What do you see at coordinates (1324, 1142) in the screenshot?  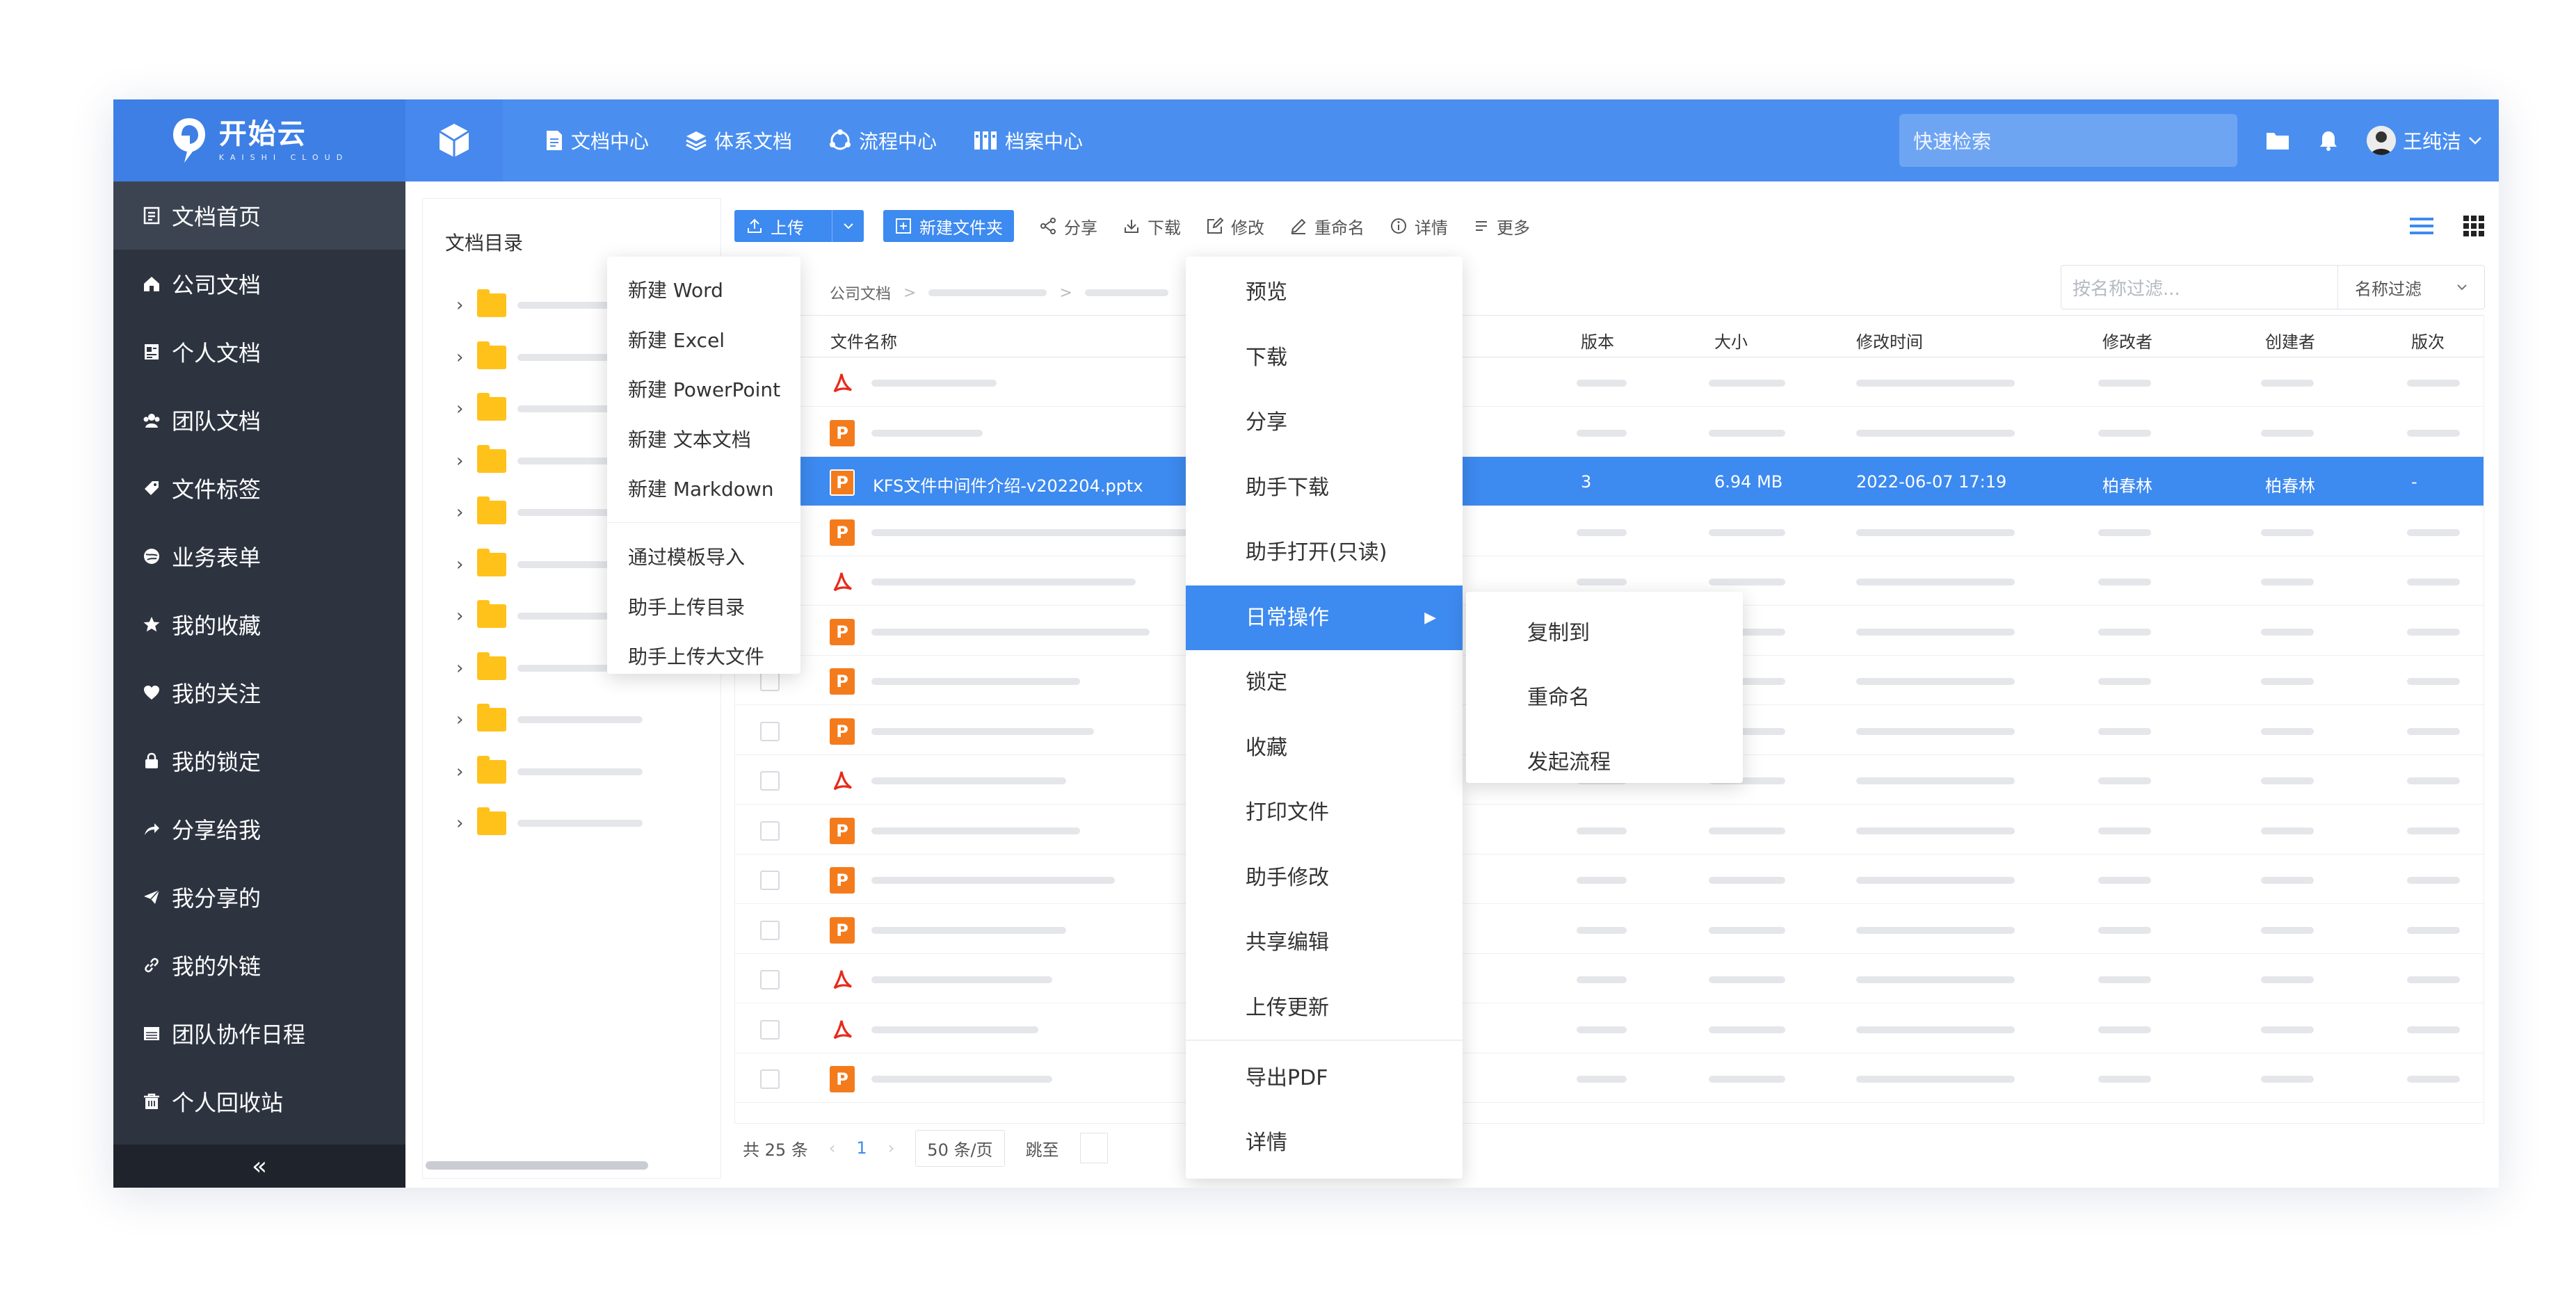 I see `context-menu-item: 详情` at bounding box center [1324, 1142].